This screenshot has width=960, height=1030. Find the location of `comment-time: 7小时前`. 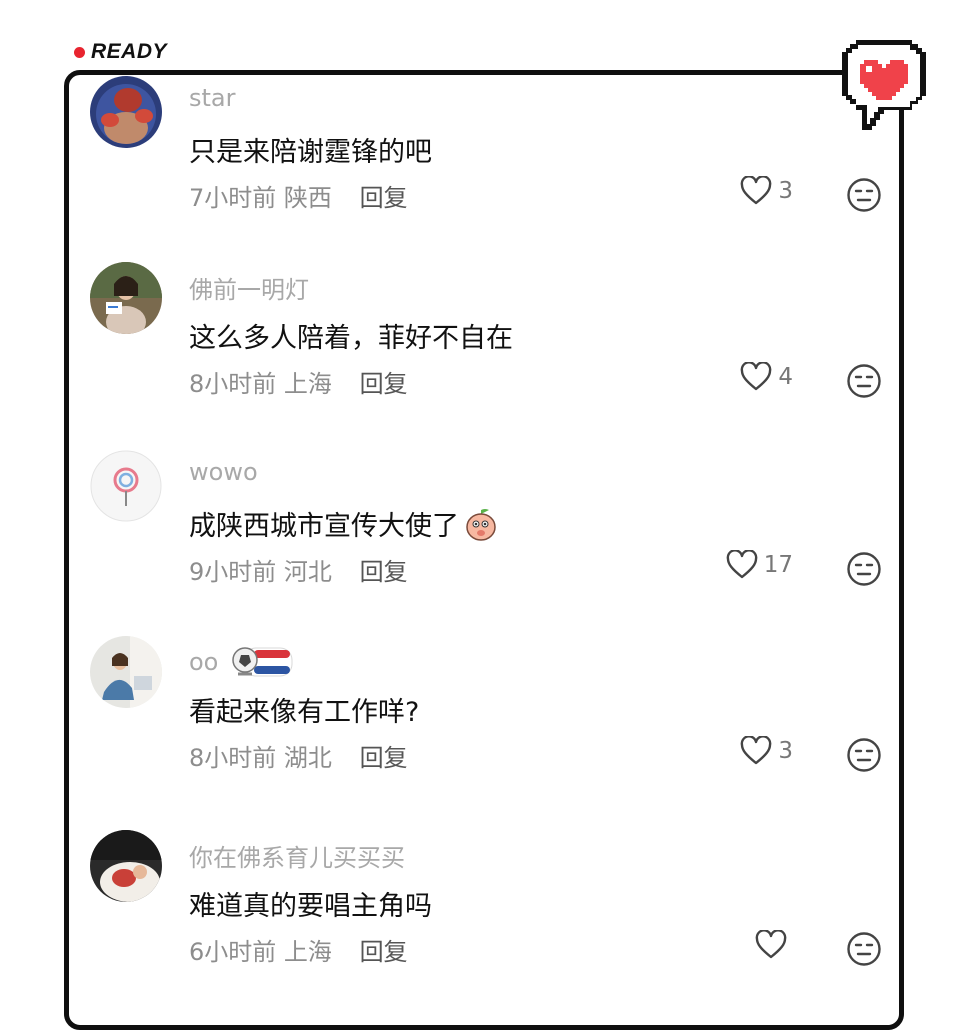

comment-time: 7小时前 is located at coordinates (233, 198).